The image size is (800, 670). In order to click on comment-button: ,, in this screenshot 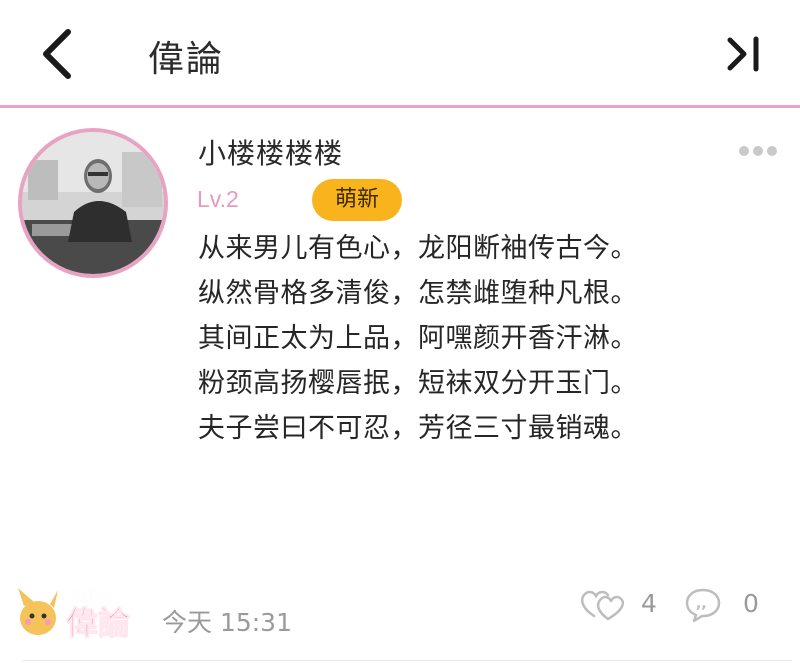, I will do `click(703, 605)`.